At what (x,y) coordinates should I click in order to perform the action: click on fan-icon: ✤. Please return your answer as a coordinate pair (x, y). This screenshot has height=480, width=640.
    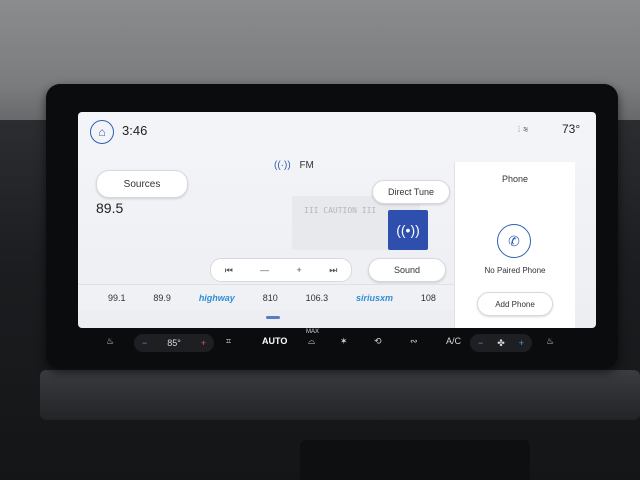
    Looking at the image, I should click on (501, 342).